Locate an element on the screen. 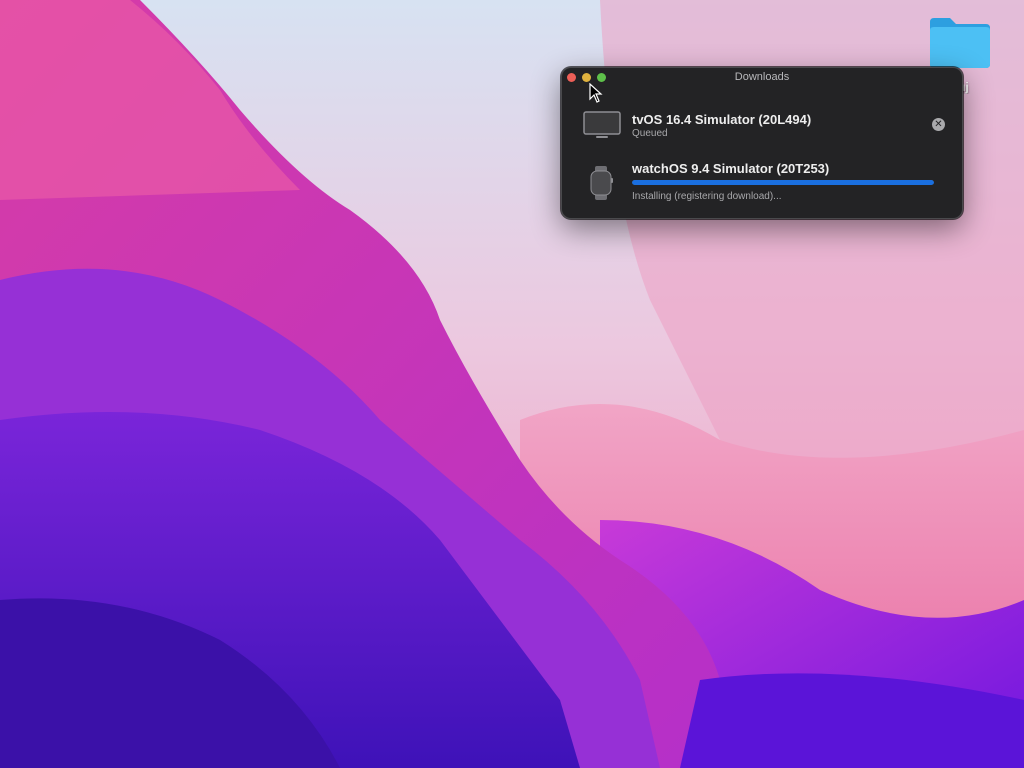 This screenshot has height=768, width=1024. window-title: Downloads is located at coordinates (762, 77).